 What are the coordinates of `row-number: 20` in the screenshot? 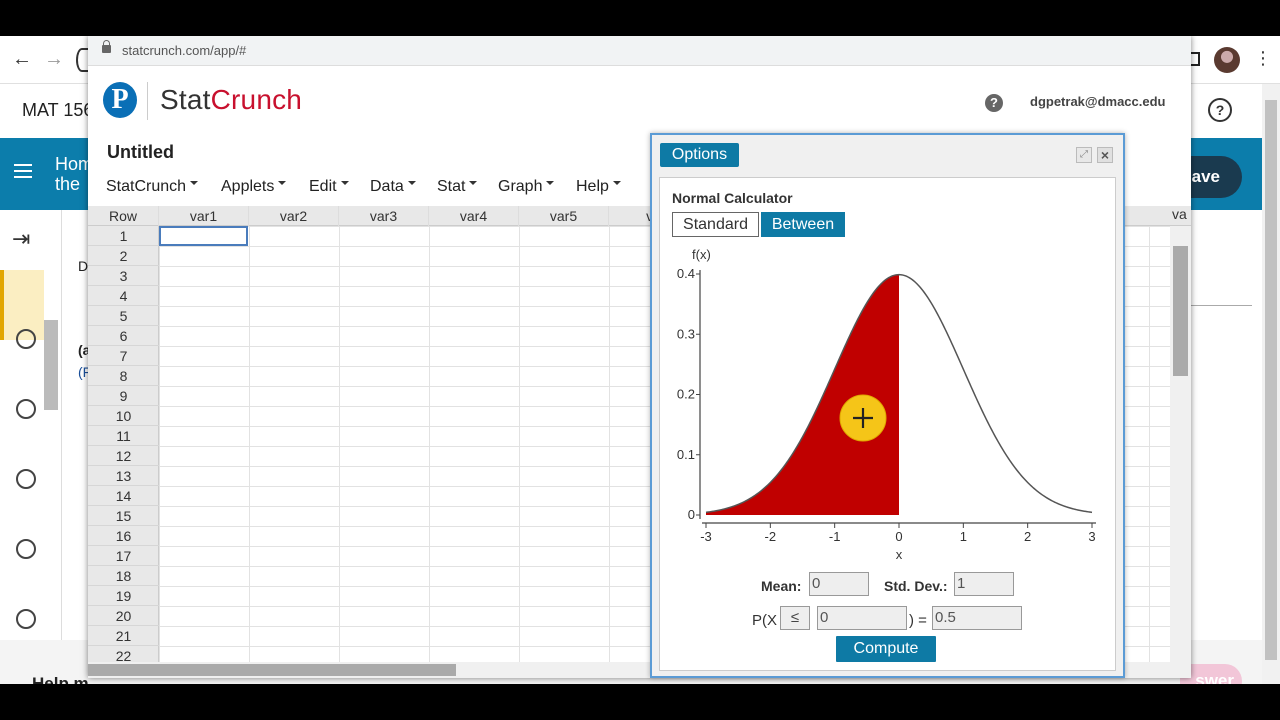 It's located at (123, 616).